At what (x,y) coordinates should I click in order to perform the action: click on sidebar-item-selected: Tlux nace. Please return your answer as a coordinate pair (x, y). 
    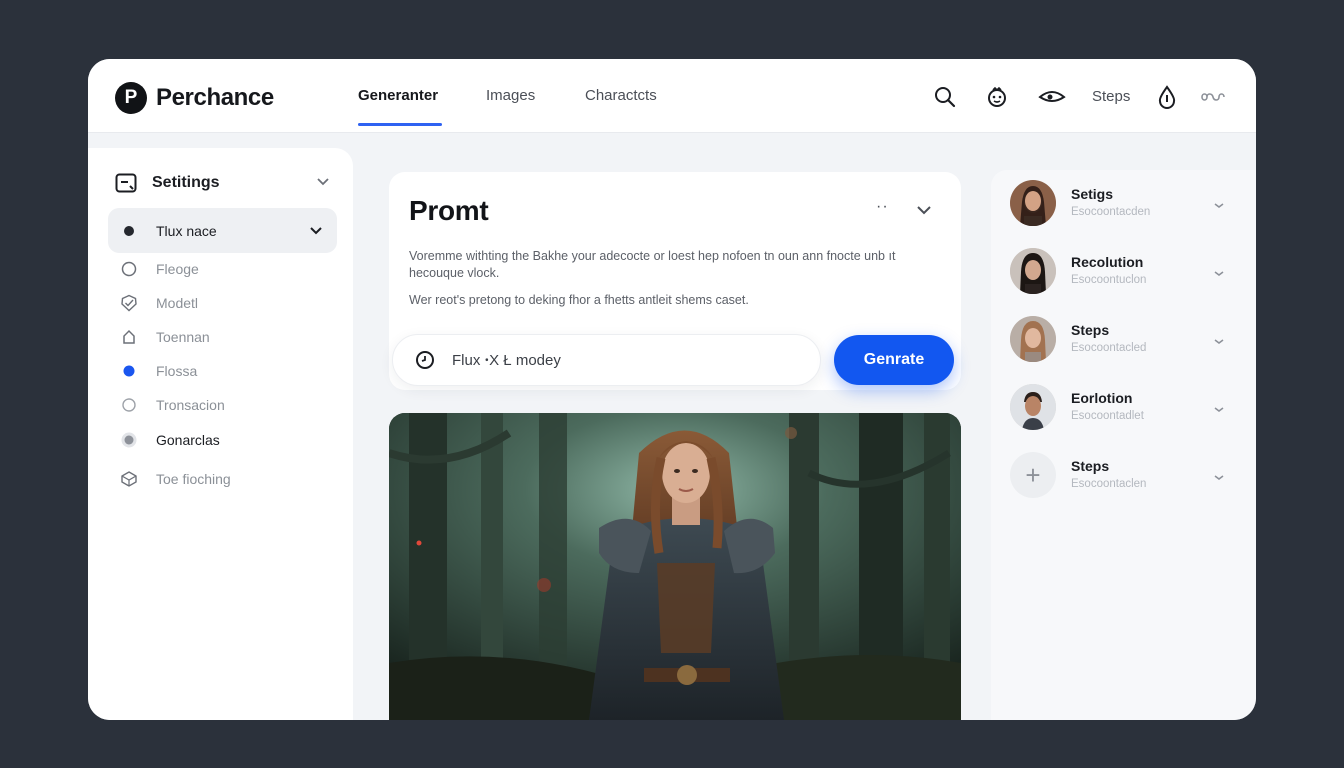
    Looking at the image, I should click on (222, 230).